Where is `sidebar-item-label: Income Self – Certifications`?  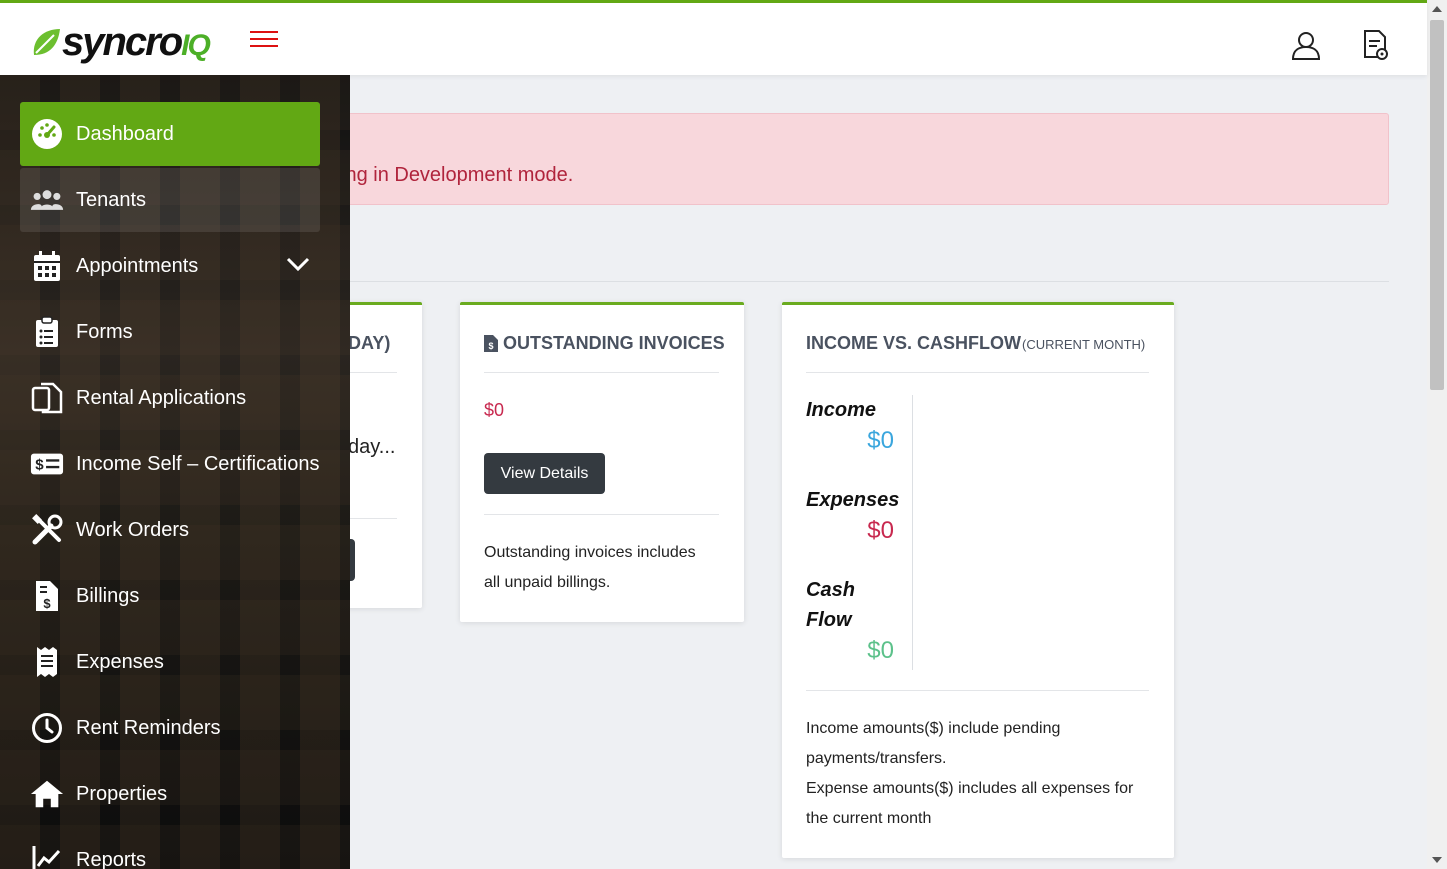 sidebar-item-label: Income Self – Certifications is located at coordinates (198, 463).